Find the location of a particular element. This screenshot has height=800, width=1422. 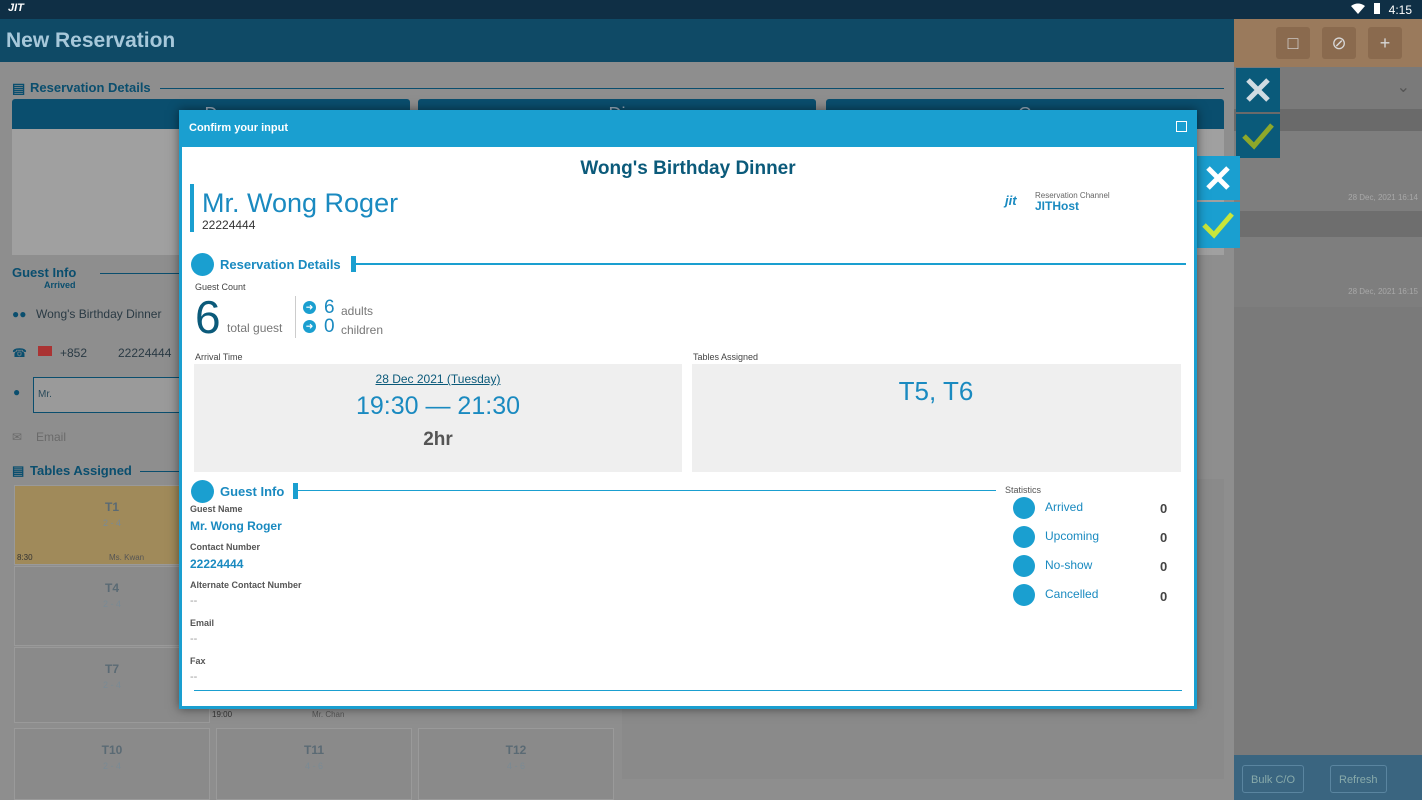

battery-icon is located at coordinates (1377, 10).